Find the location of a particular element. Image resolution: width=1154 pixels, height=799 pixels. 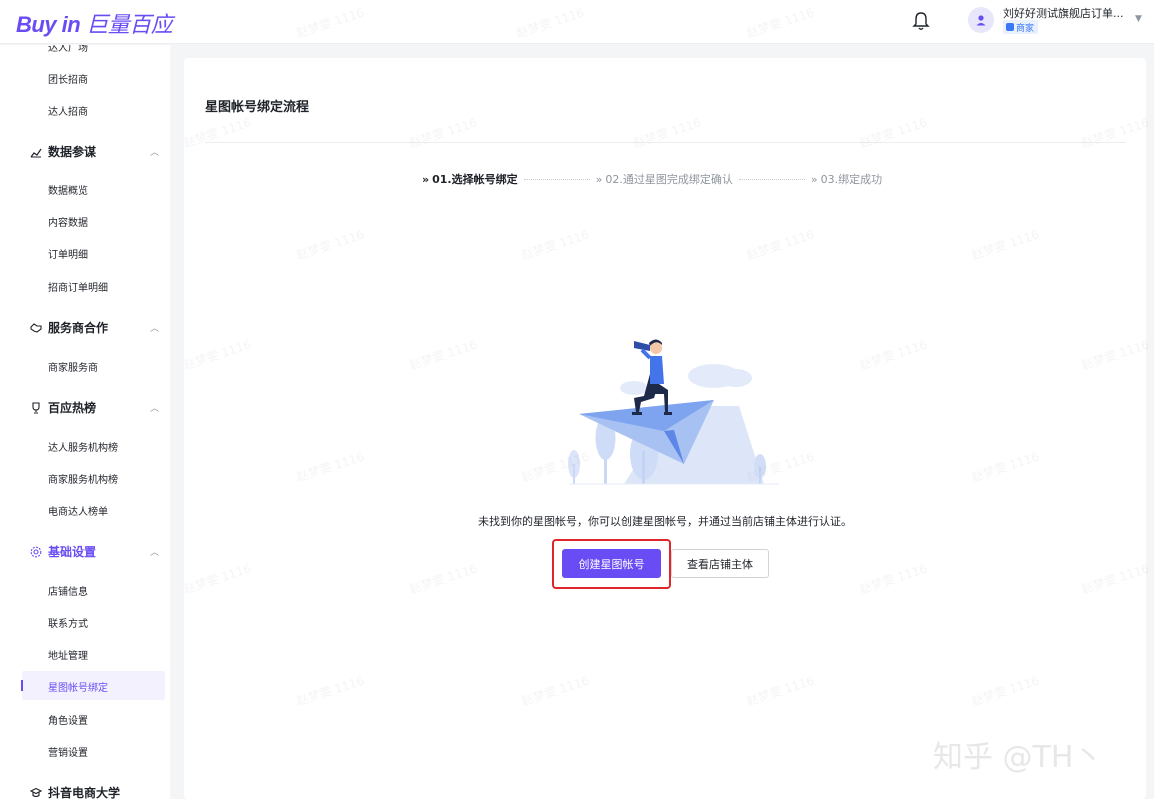

sidebar-group-label: 百应热榜 is located at coordinates (72, 408).